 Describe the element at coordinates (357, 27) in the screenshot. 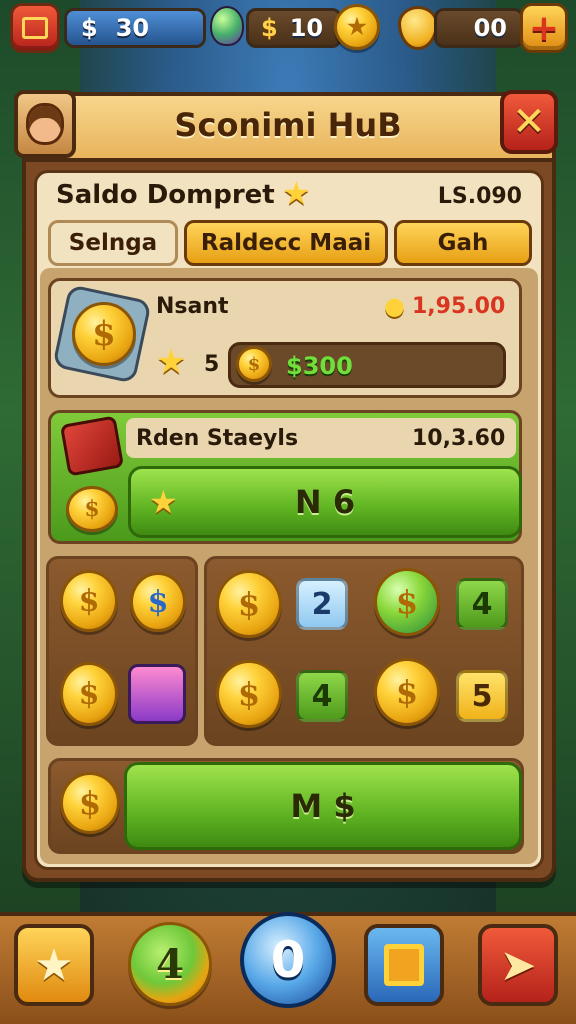

I see `crown-coin-icon: ★` at that location.